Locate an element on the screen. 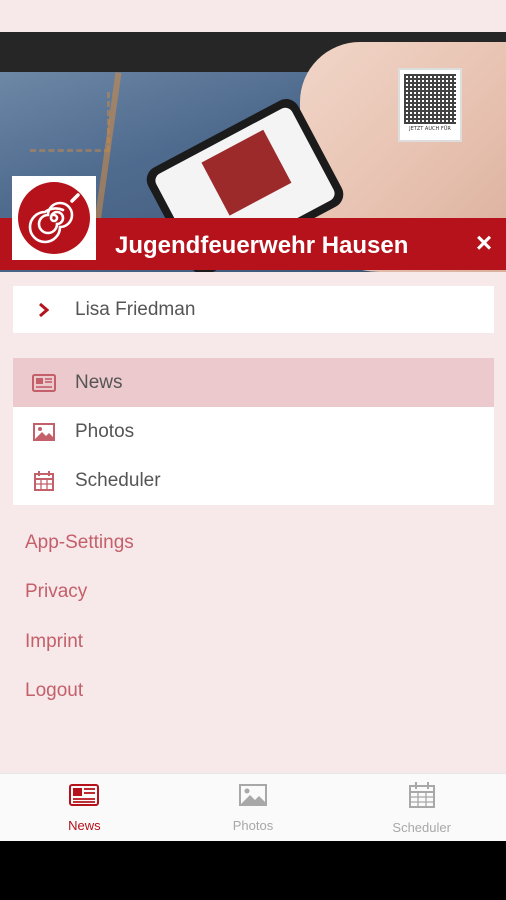  tab-news: News is located at coordinates (84, 807).